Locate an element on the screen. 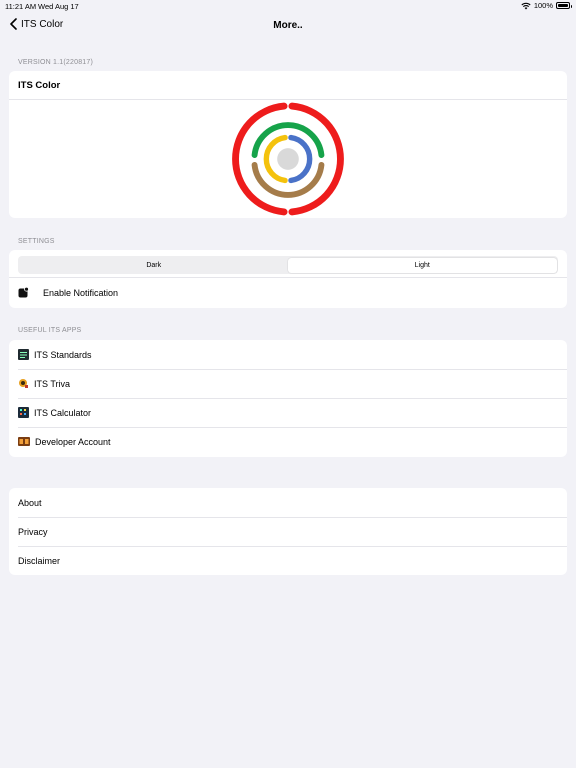  its-color-logo-icon is located at coordinates (288, 159).